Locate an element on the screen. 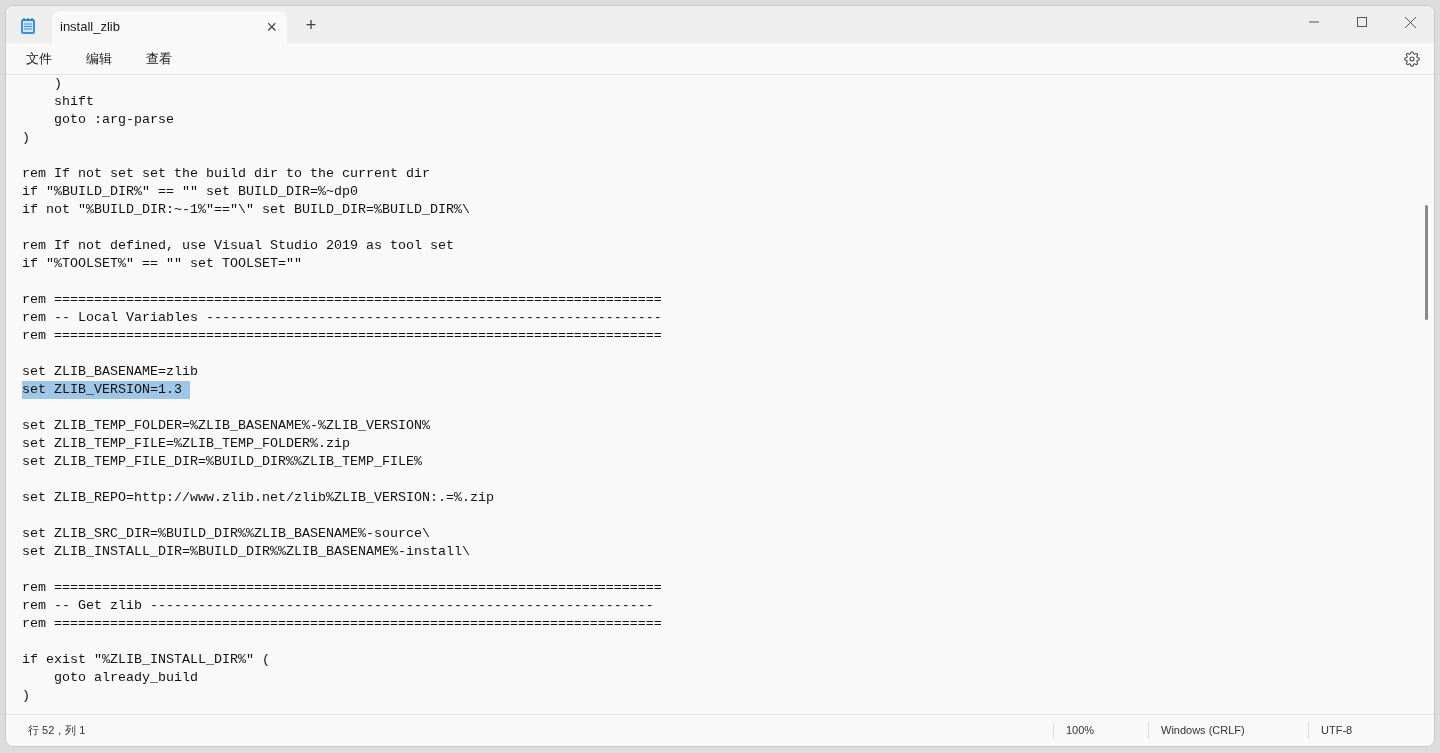 The image size is (1440, 753). code-line: goto already_build is located at coordinates (125, 678).